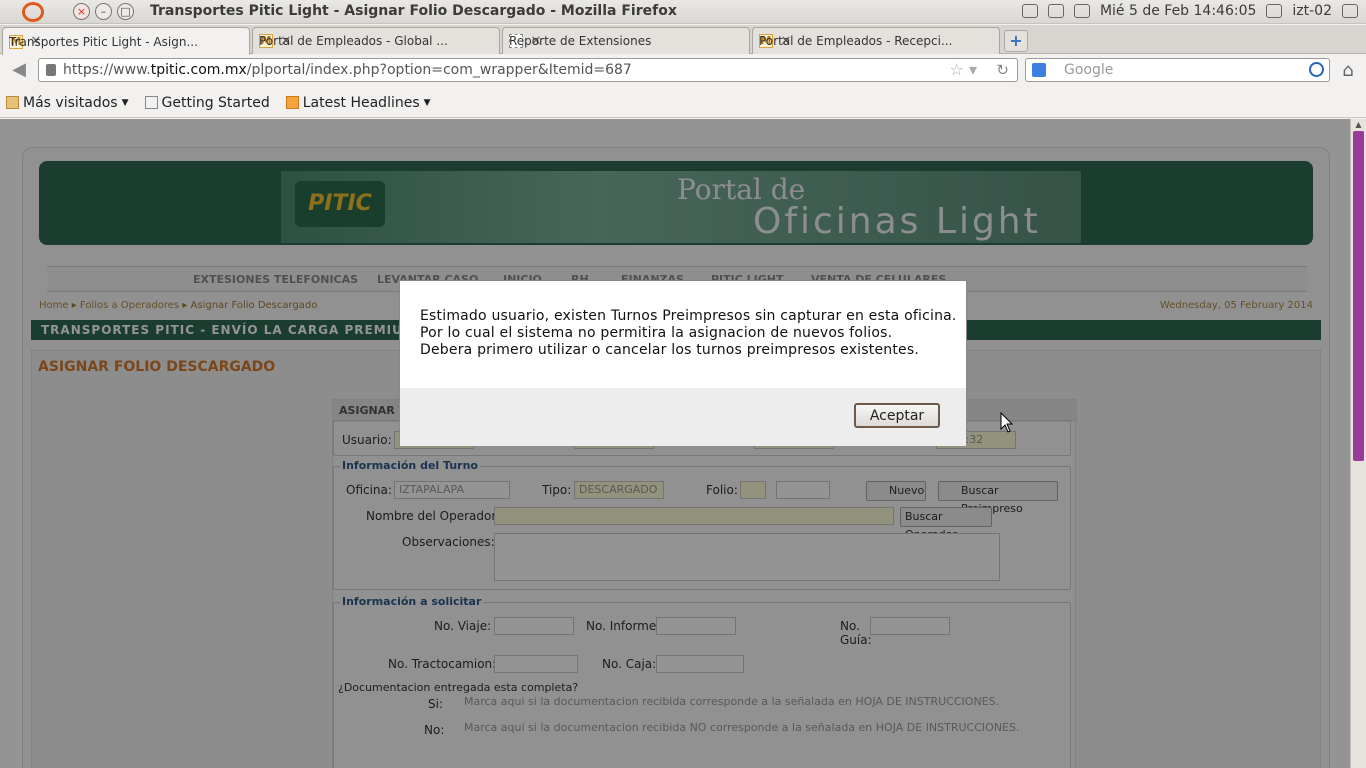 This screenshot has width=1366, height=768. What do you see at coordinates (361, 102) in the screenshot?
I see `bookmark-label: Latest Headlines` at bounding box center [361, 102].